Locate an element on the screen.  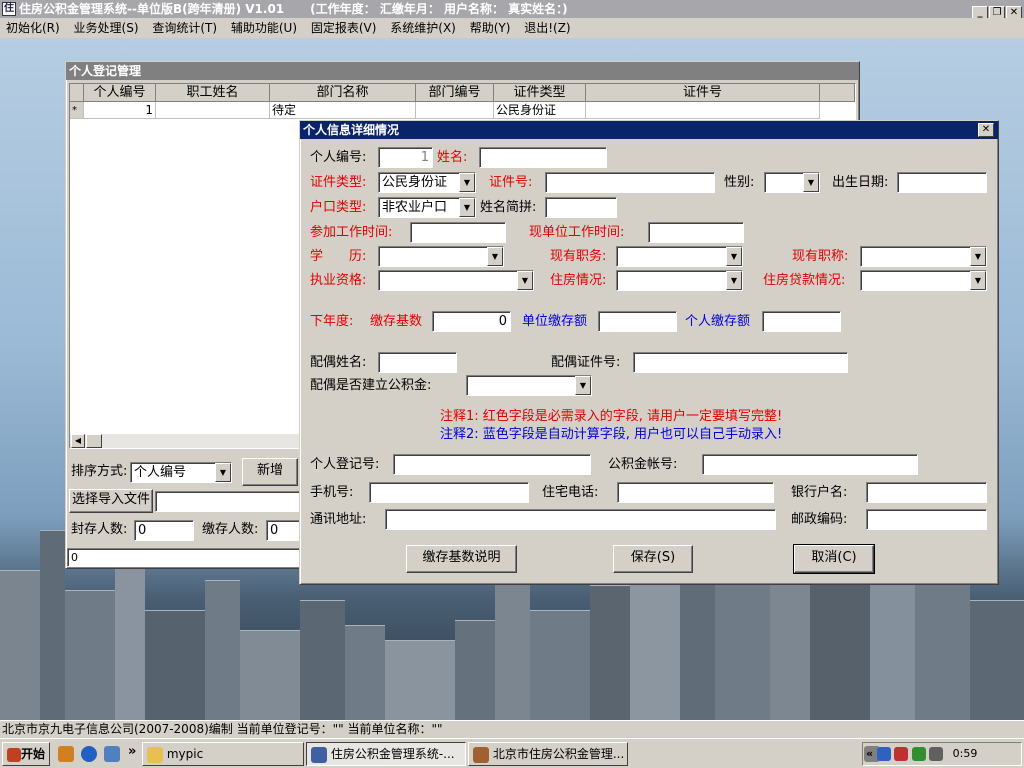
media-player-icon is located at coordinates (66, 754).